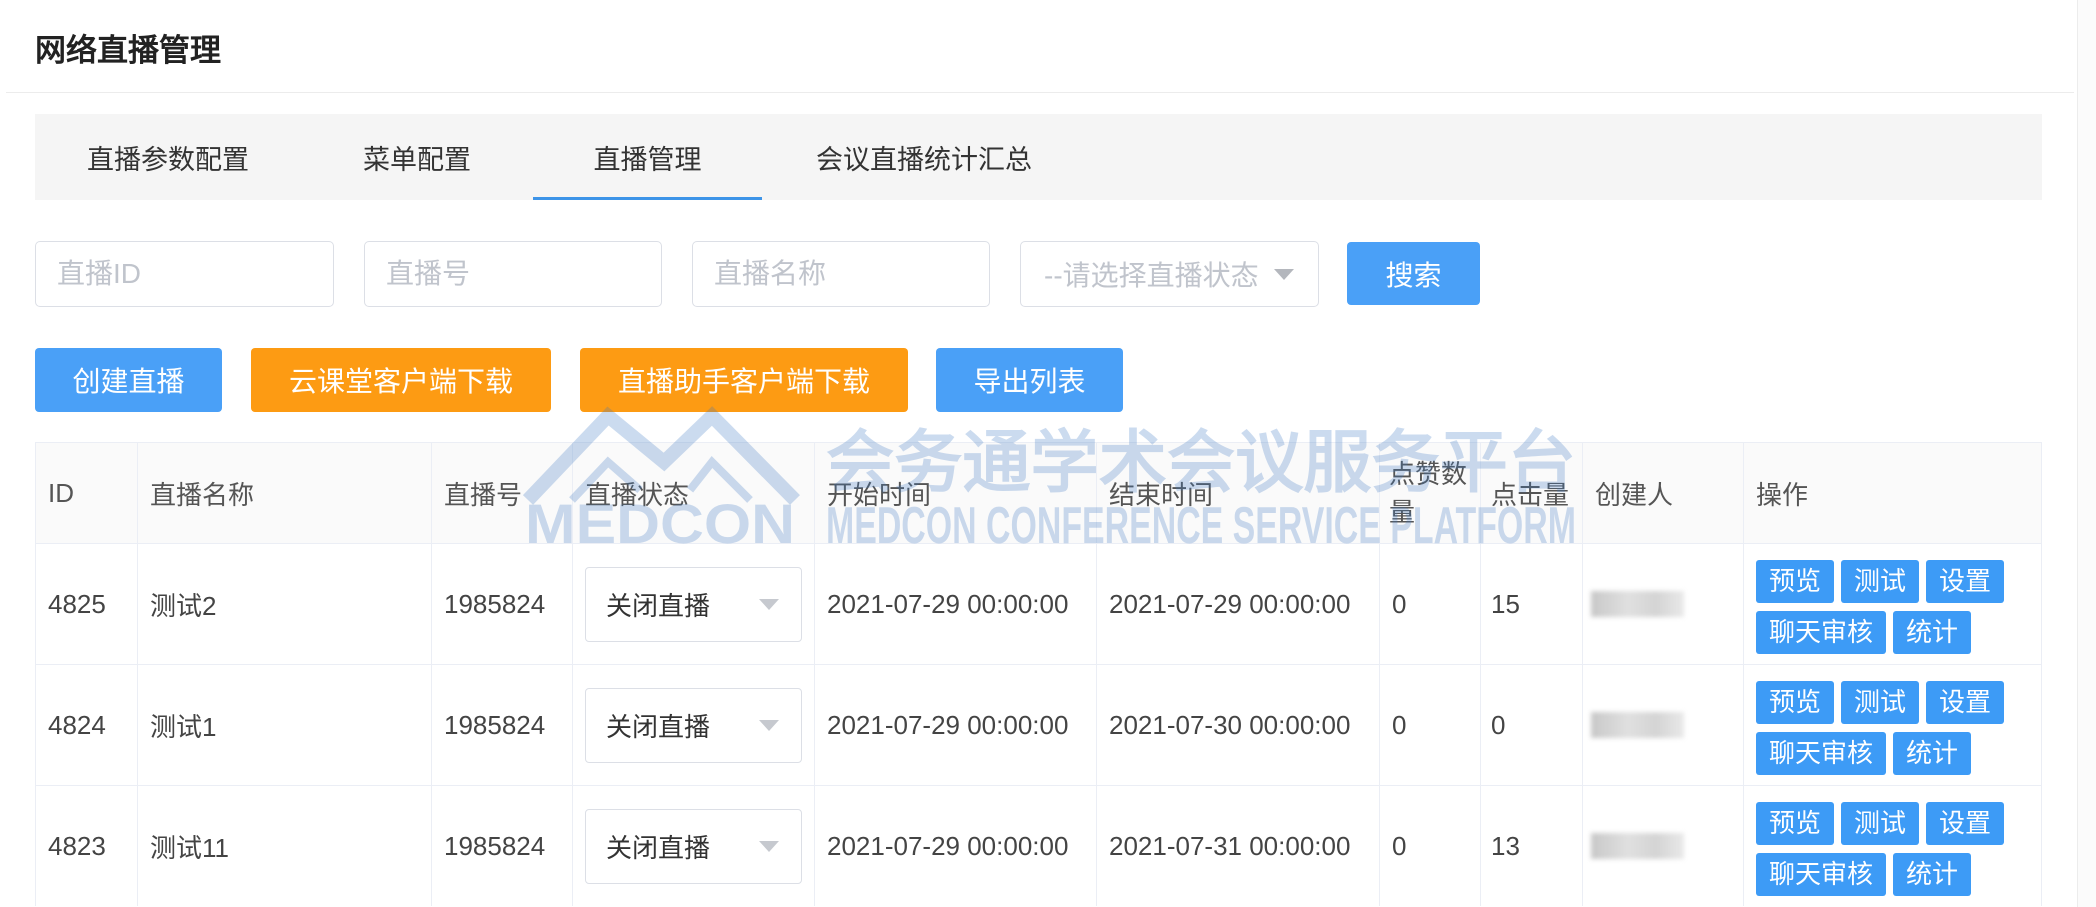 The height and width of the screenshot is (907, 2096). Describe the element at coordinates (1893, 493) in the screenshot. I see `col-header-actions: 操作` at that location.